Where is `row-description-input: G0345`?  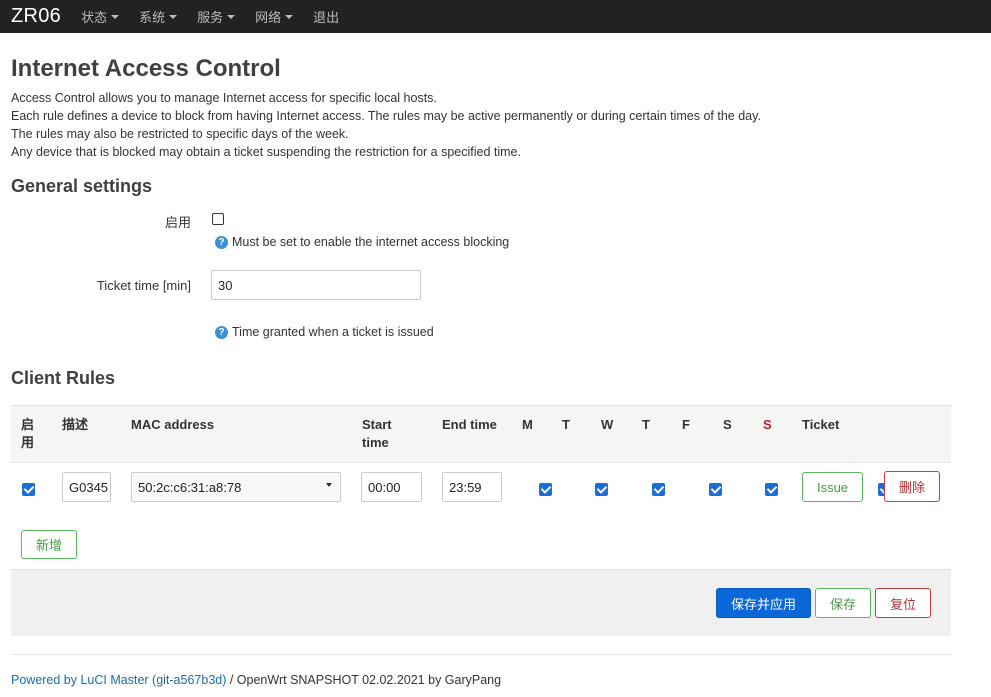 row-description-input: G0345 is located at coordinates (86, 487).